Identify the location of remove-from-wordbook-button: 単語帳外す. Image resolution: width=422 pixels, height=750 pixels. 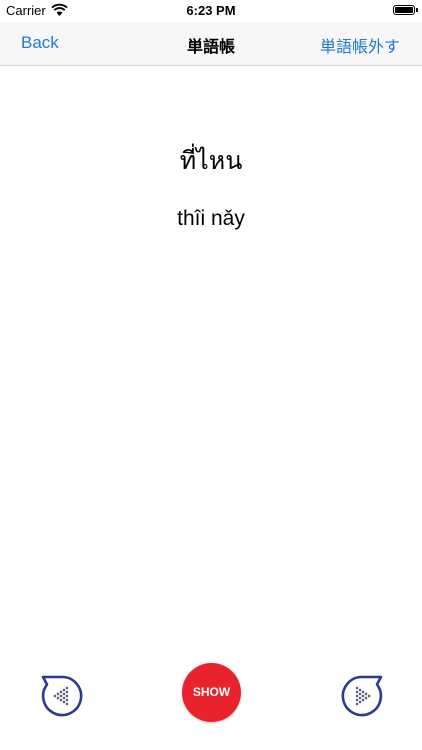
(360, 45).